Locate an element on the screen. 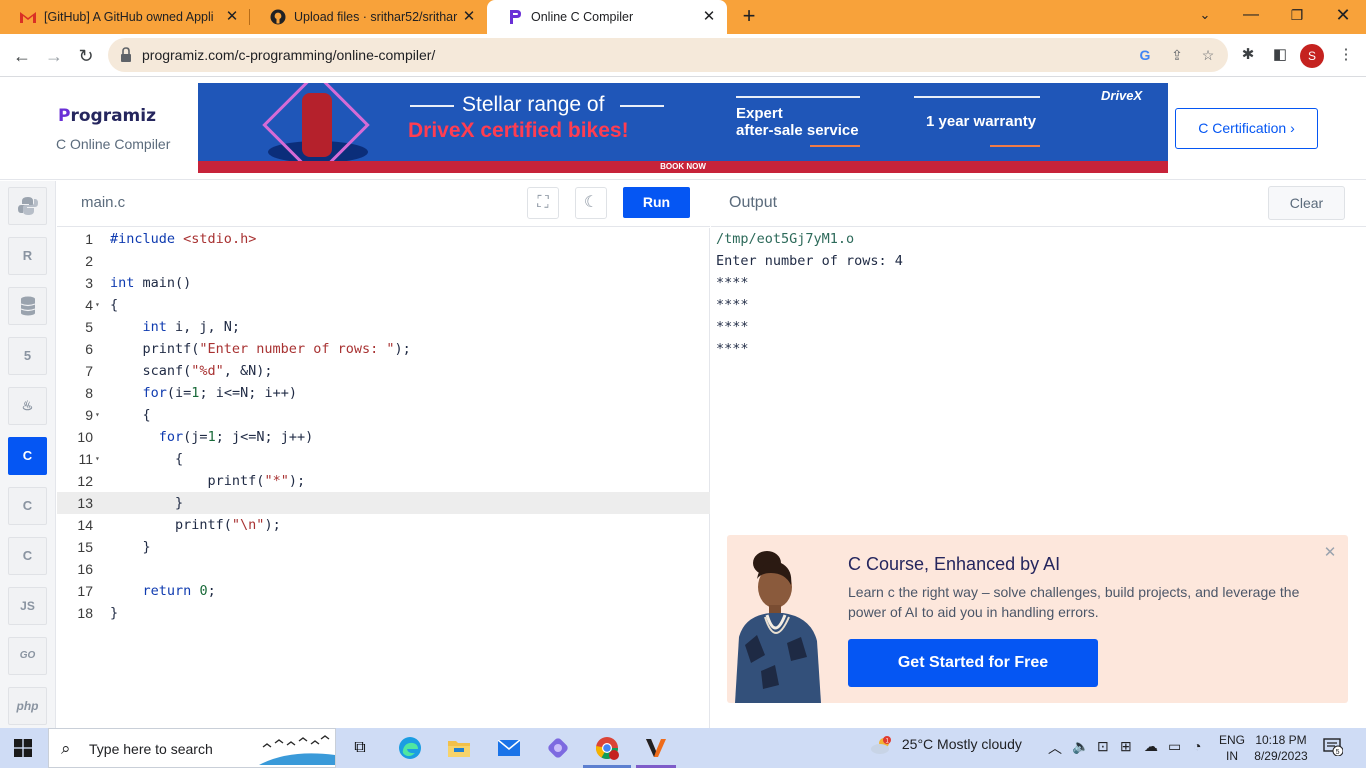 This screenshot has width=1366, height=770. battery-icon: ▭ is located at coordinates (1174, 746).